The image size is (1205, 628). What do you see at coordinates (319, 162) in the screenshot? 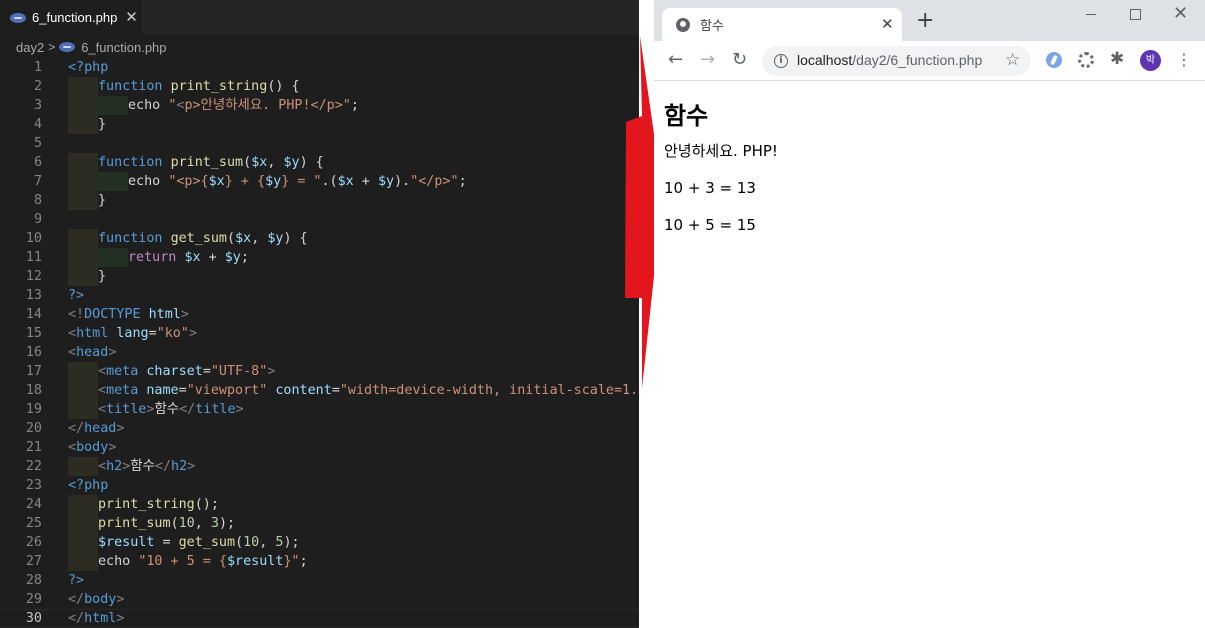
I see `code-line: 6 function print_sum($x, $y) {` at bounding box center [319, 162].